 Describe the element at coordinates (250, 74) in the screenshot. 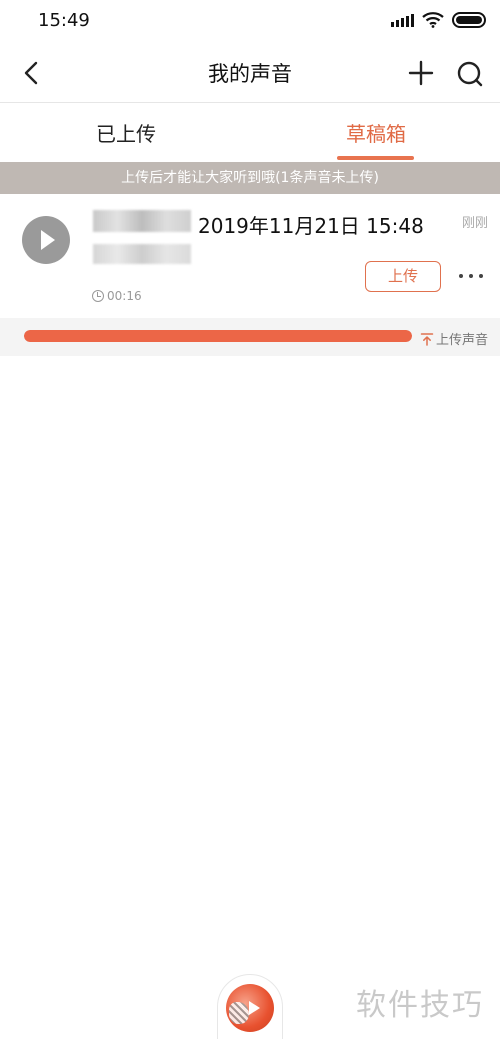

I see `nav-bar: 我的声音` at that location.